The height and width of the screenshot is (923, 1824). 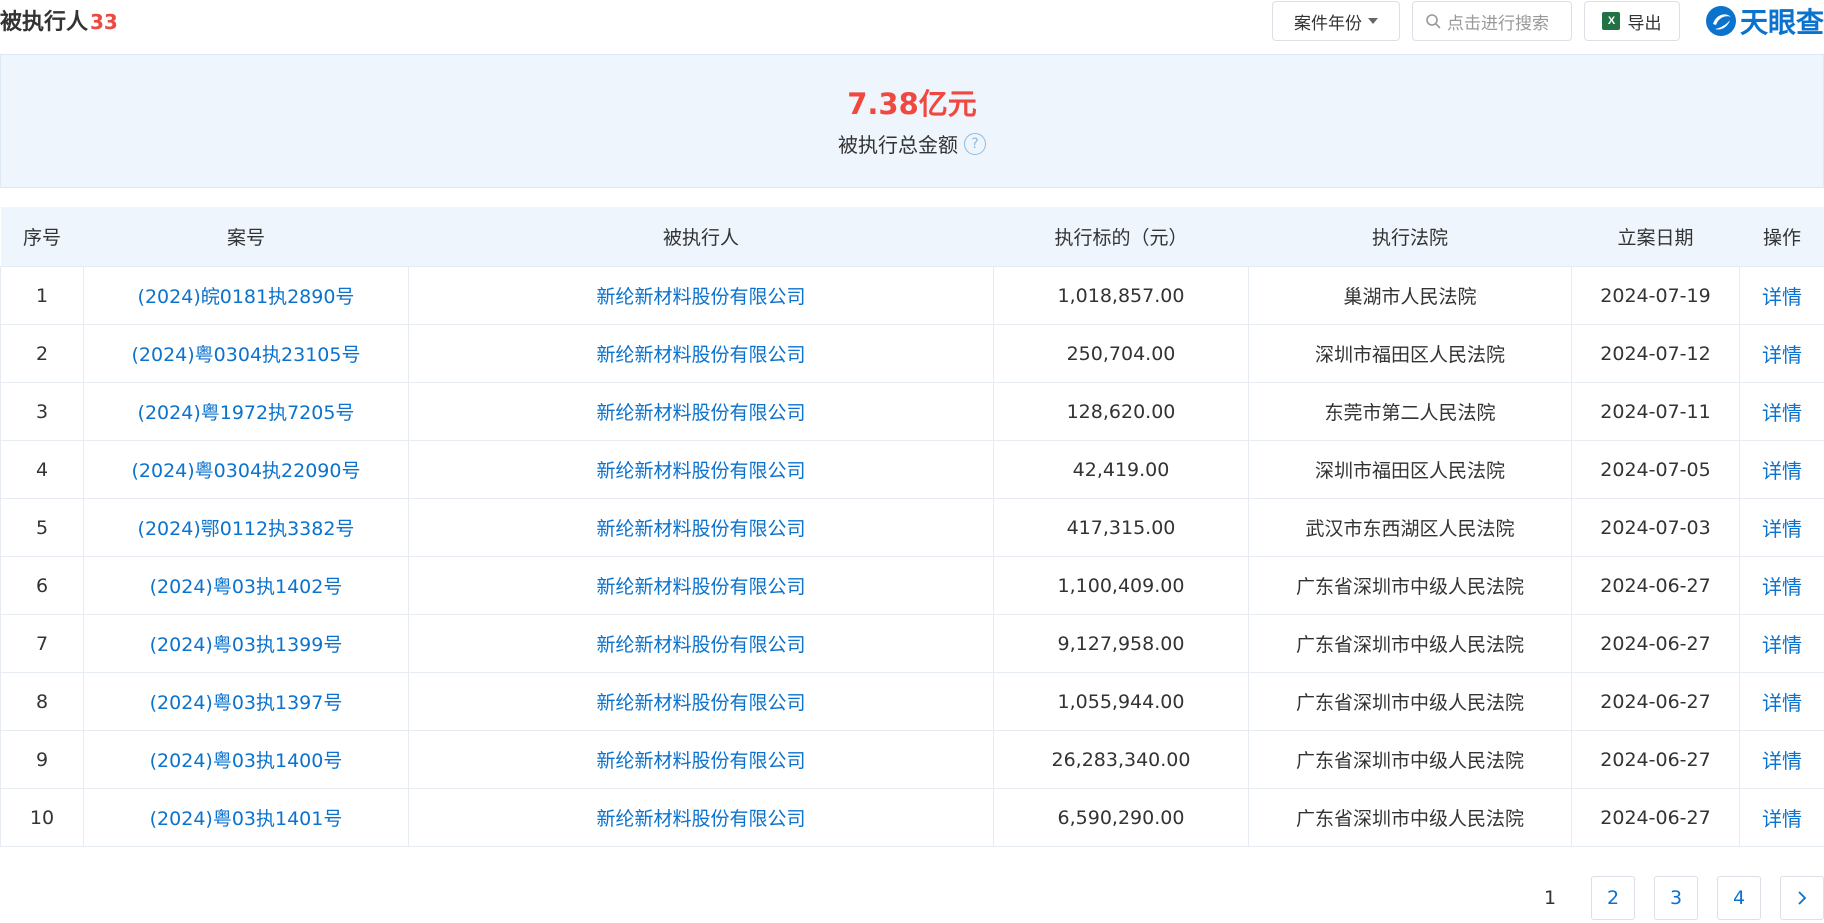 What do you see at coordinates (1497, 23) in the screenshot?
I see `search-placeholder: 点击进行搜索` at bounding box center [1497, 23].